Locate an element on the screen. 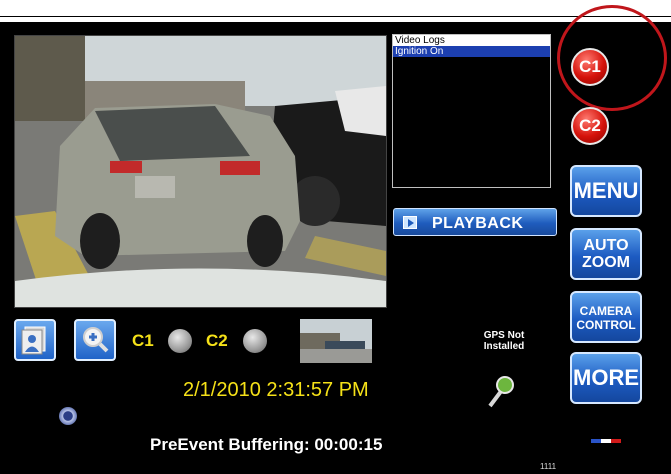 This screenshot has width=671, height=474. camera-1-button: C1 is located at coordinates (590, 67).